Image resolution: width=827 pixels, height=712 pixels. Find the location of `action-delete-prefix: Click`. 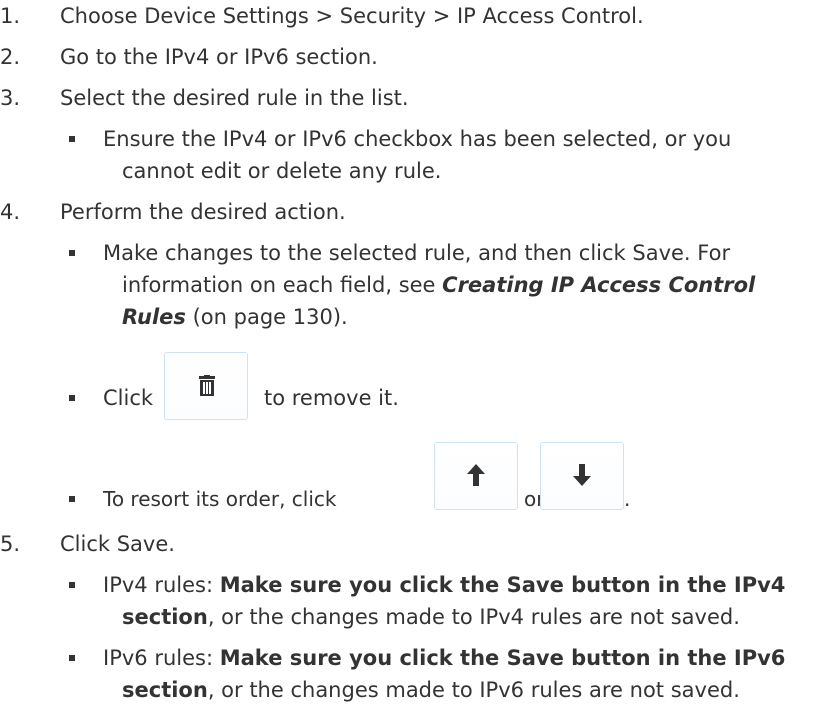

action-delete-prefix: Click is located at coordinates (128, 398).